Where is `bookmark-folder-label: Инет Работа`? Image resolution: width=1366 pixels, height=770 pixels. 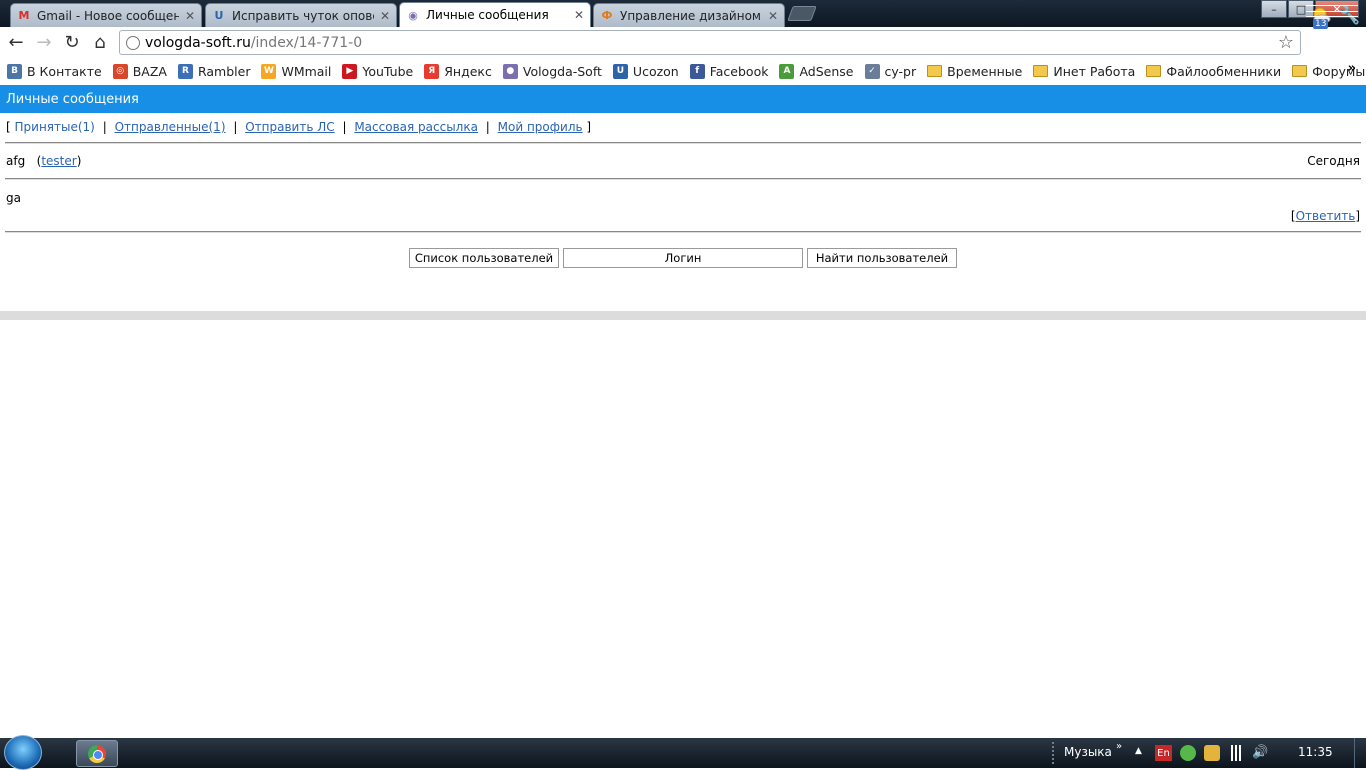 bookmark-folder-label: Инет Работа is located at coordinates (1094, 71).